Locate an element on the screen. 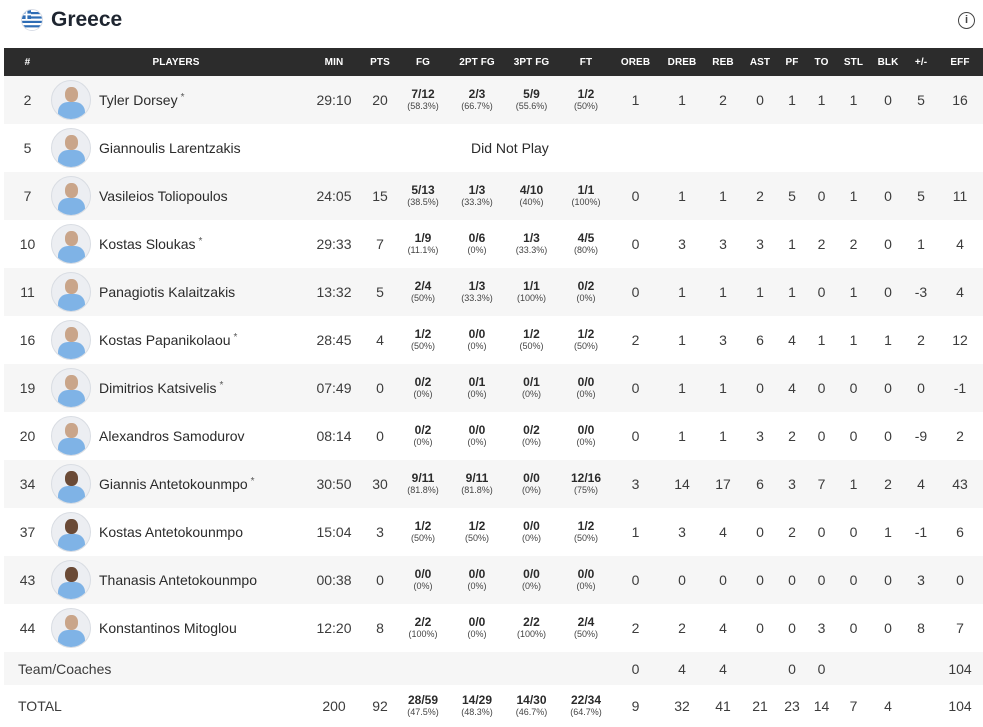 The width and height of the screenshot is (983, 727). column-header: FT is located at coordinates (586, 62).